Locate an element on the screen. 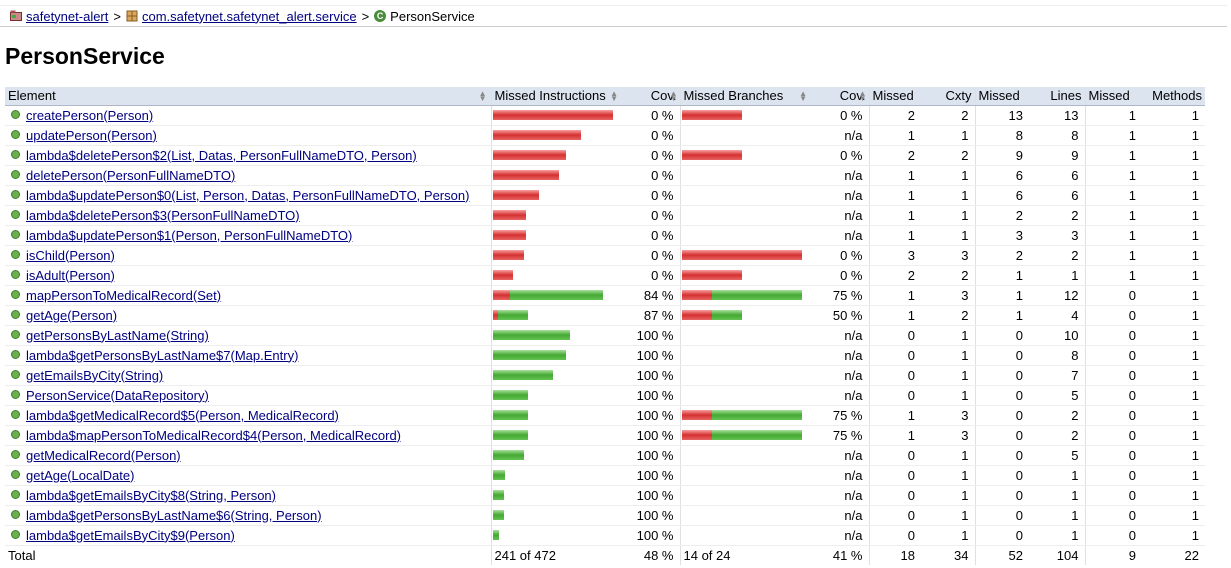 Image resolution: width=1231 pixels, height=568 pixels. element-cell: lambda$getEmailsByCity$9(Person) is located at coordinates (248, 535).